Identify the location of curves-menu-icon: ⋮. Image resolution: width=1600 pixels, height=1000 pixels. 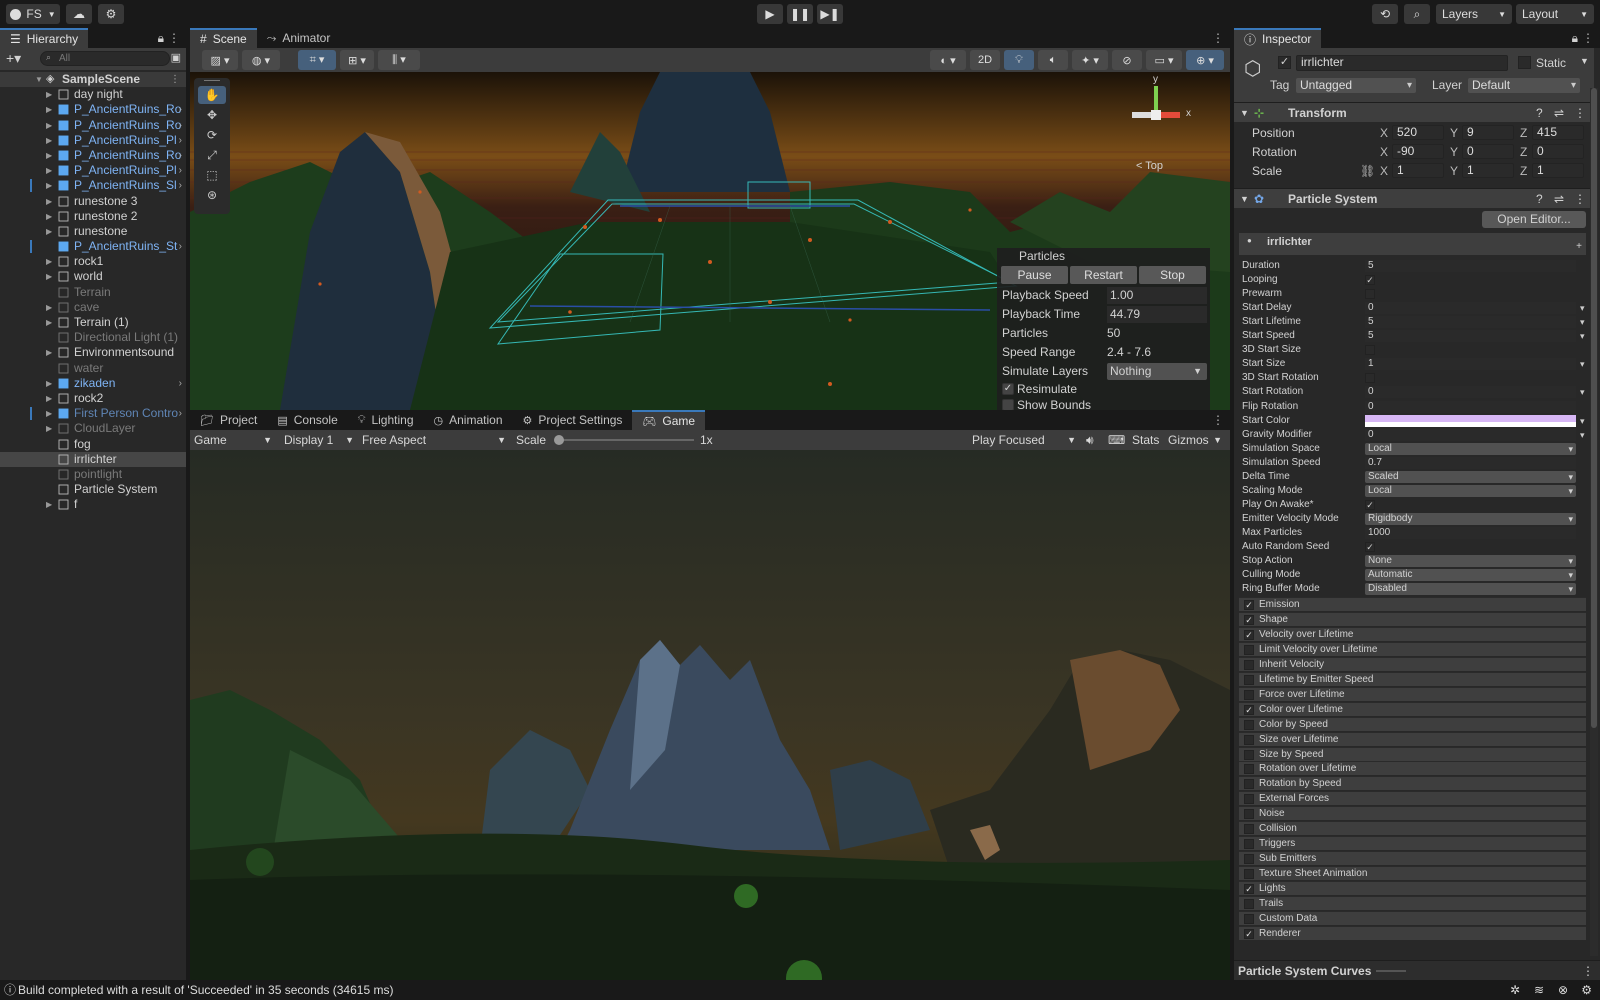
(1588, 971).